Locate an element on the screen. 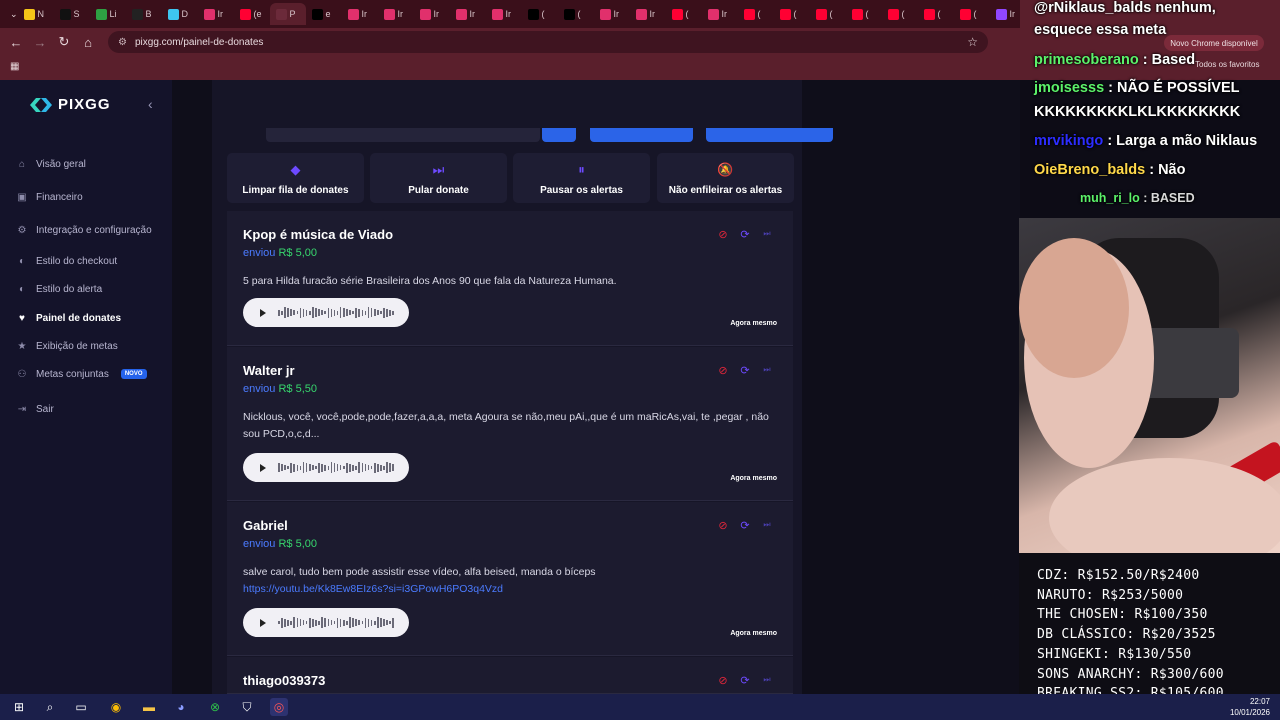  browser-tab: e is located at coordinates (324, 14).